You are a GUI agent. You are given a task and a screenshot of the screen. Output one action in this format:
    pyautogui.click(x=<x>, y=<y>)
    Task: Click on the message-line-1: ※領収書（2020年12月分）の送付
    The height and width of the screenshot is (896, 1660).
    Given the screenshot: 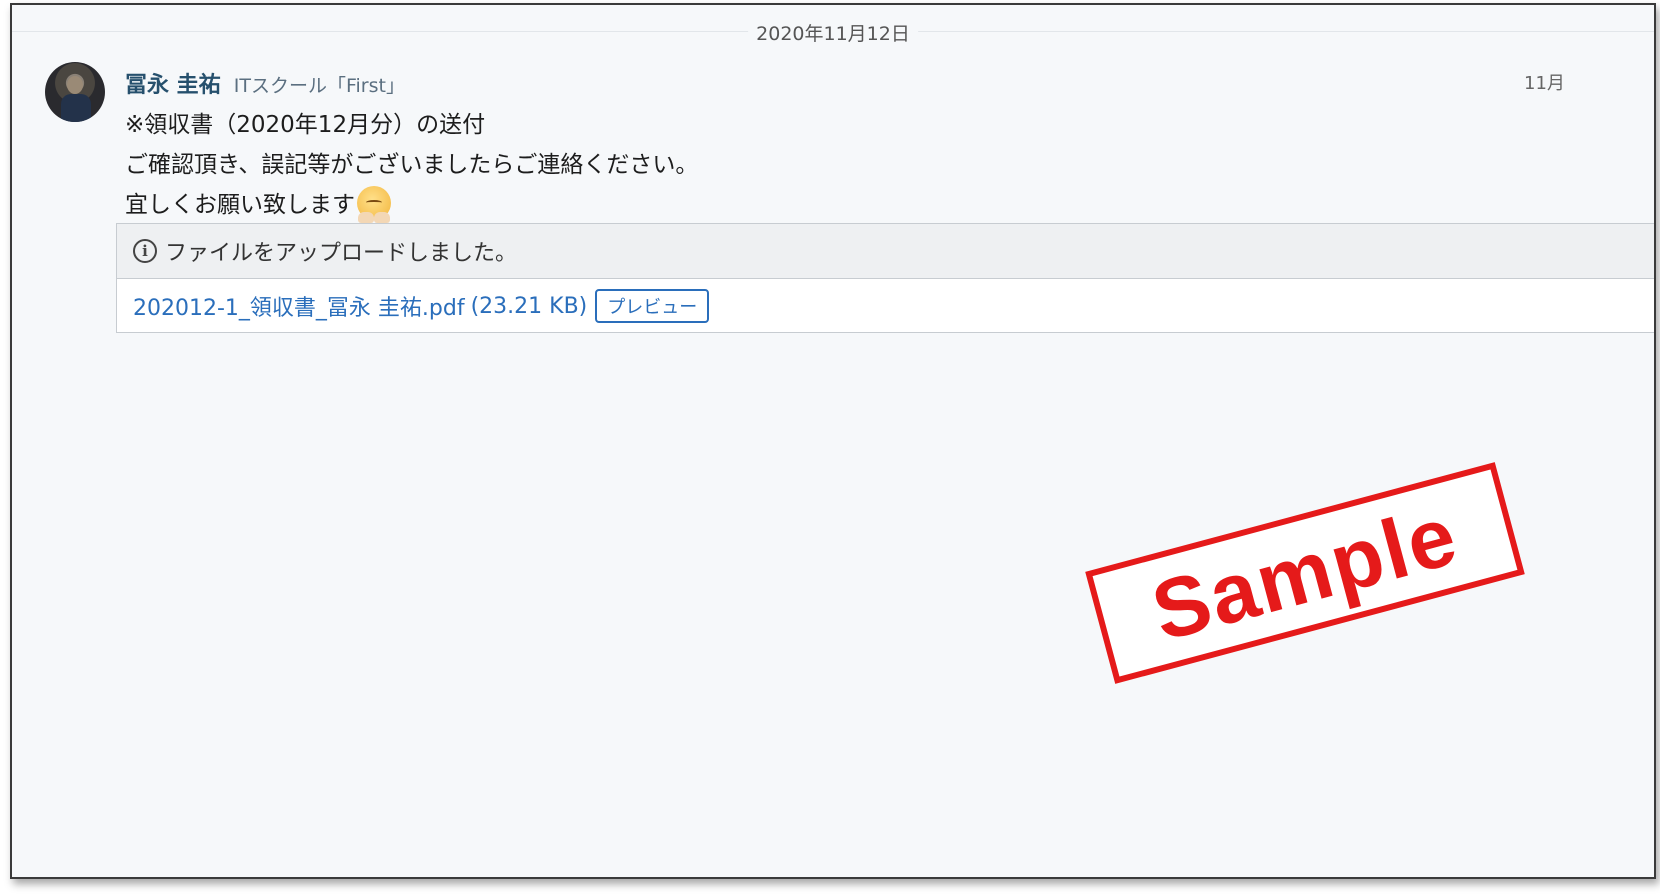 What is the action you would take?
    pyautogui.click(x=305, y=125)
    